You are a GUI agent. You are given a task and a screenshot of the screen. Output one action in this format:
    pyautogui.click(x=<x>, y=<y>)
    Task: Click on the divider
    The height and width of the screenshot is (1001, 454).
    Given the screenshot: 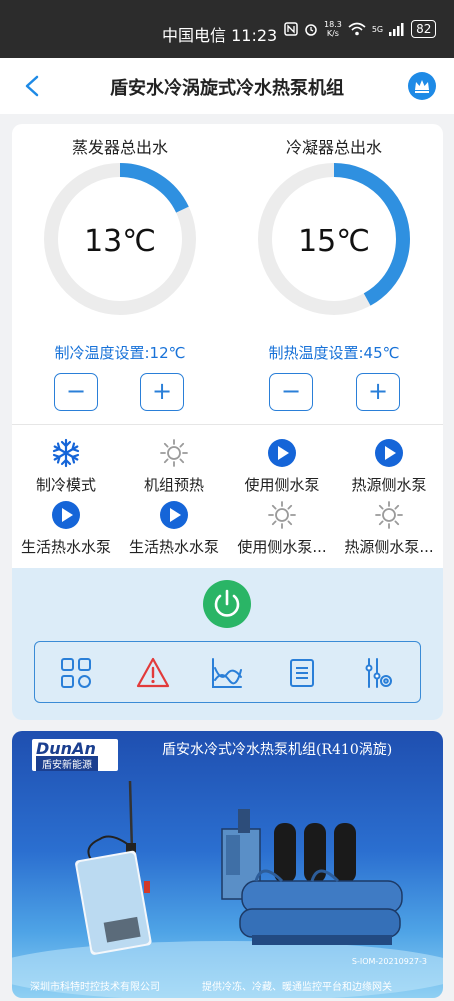 What is the action you would take?
    pyautogui.click(x=227, y=424)
    